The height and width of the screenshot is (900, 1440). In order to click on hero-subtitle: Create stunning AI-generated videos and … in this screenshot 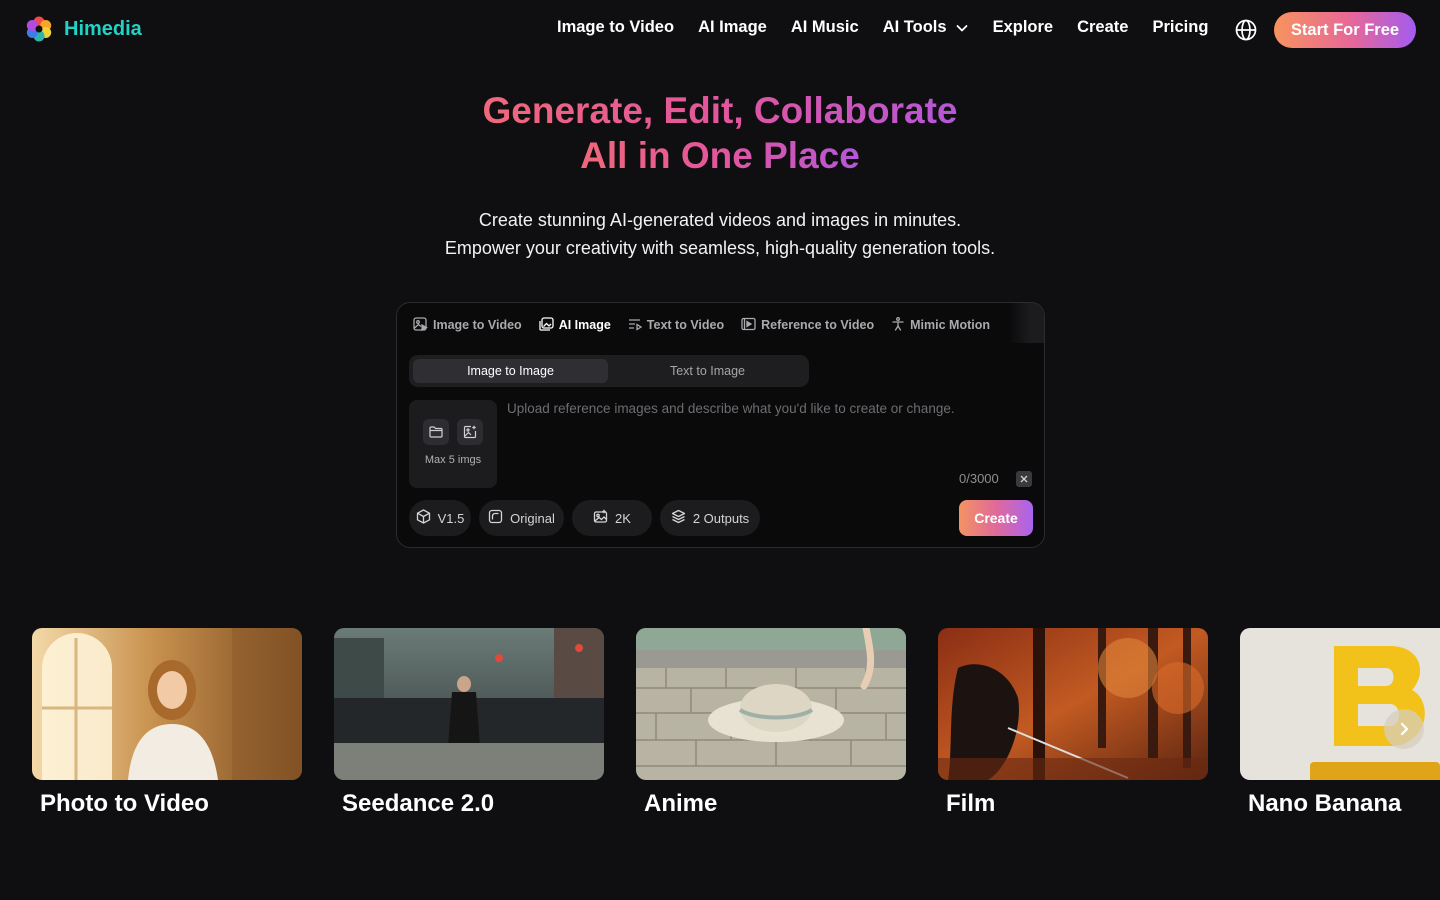, I will do `click(720, 234)`.